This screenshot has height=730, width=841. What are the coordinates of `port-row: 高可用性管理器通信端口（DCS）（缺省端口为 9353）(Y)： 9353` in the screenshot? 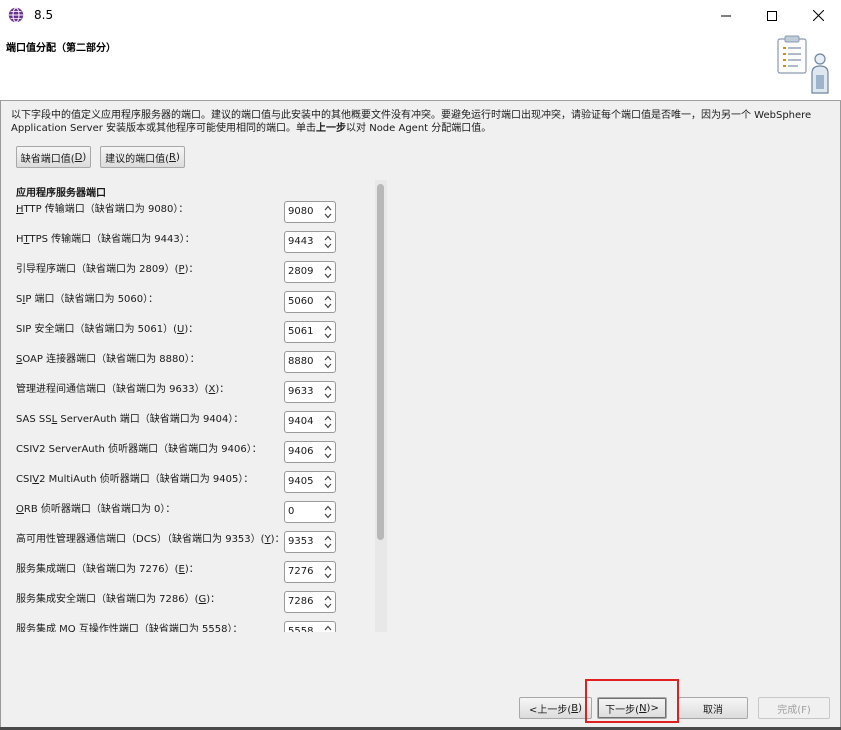 It's located at (186, 543).